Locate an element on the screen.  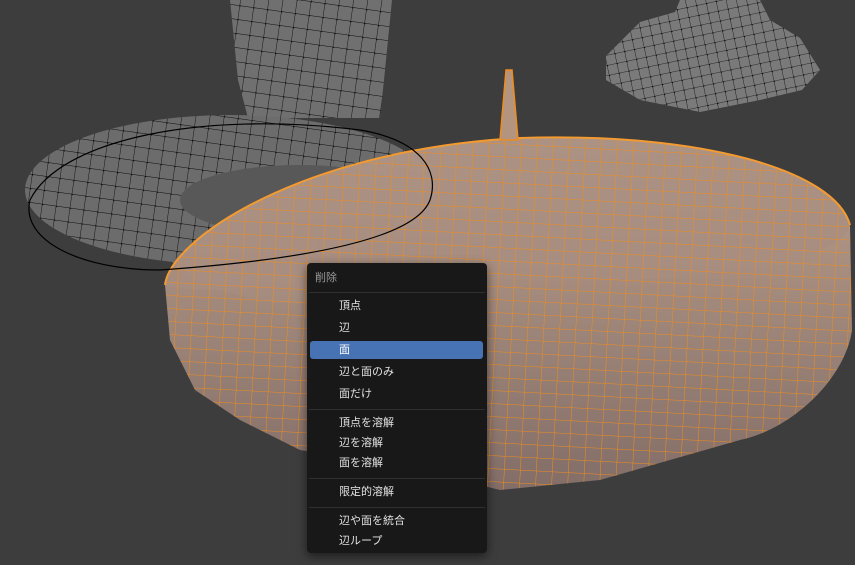
menu-item-edges: 辺 is located at coordinates (396, 328).